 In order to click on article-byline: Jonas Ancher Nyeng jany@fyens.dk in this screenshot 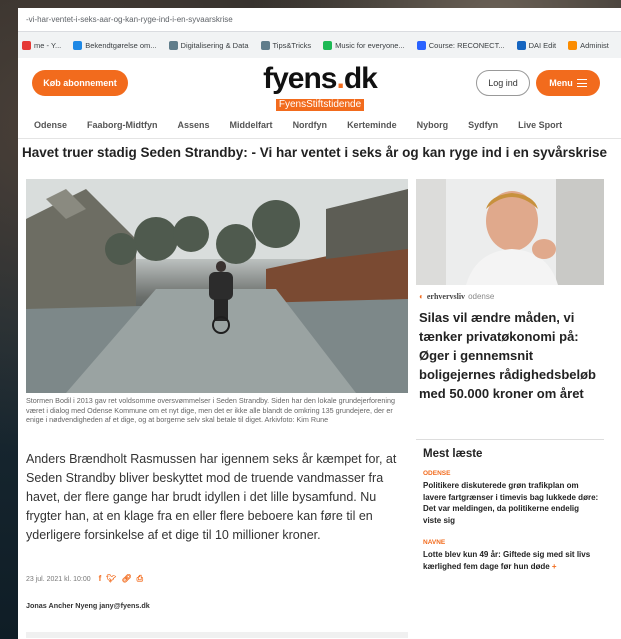, I will do `click(88, 605)`.